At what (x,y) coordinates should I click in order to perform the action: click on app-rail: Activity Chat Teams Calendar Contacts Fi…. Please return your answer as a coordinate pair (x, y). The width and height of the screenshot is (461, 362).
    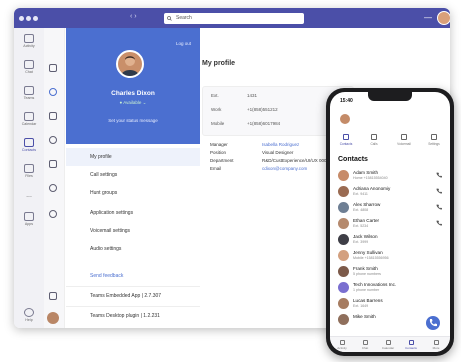
    Looking at the image, I should click on (29, 178).